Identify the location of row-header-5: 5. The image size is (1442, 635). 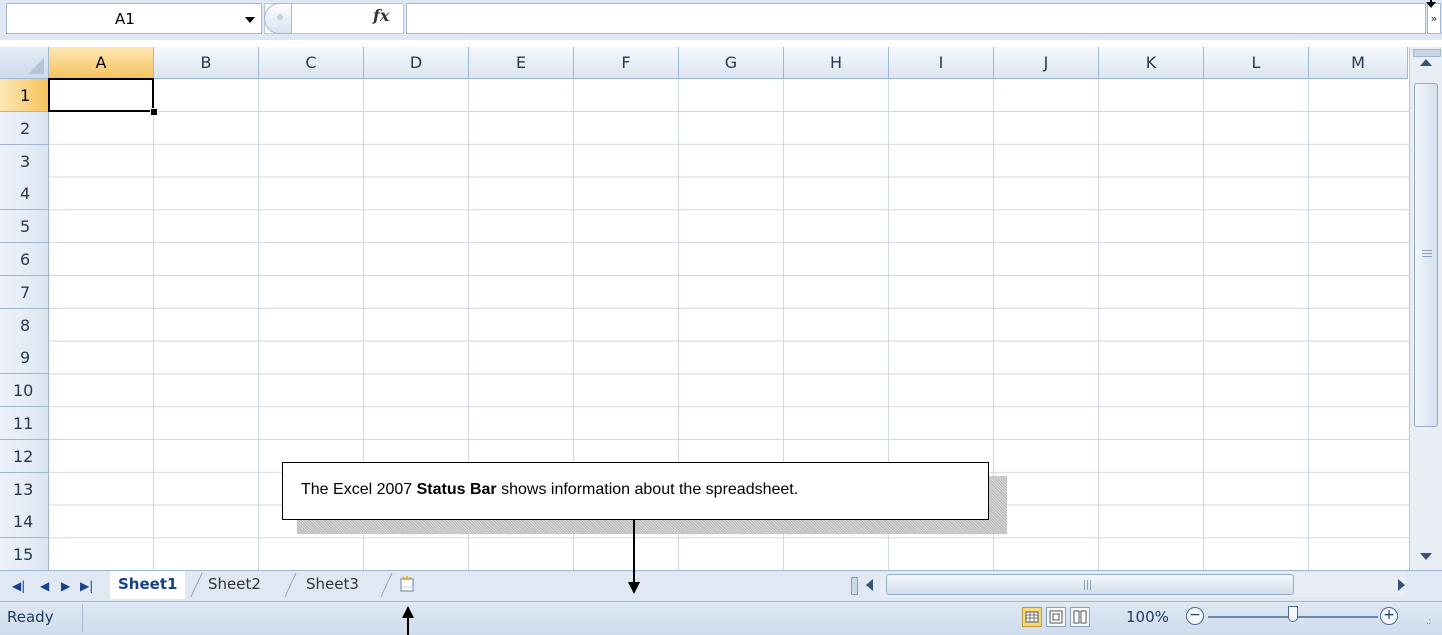
(24, 227).